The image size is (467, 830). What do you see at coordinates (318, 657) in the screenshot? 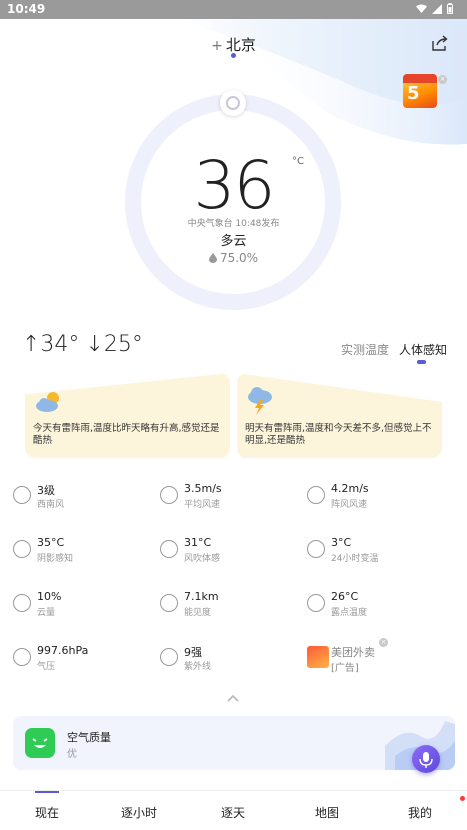
I see `ad-thumbnail` at bounding box center [318, 657].